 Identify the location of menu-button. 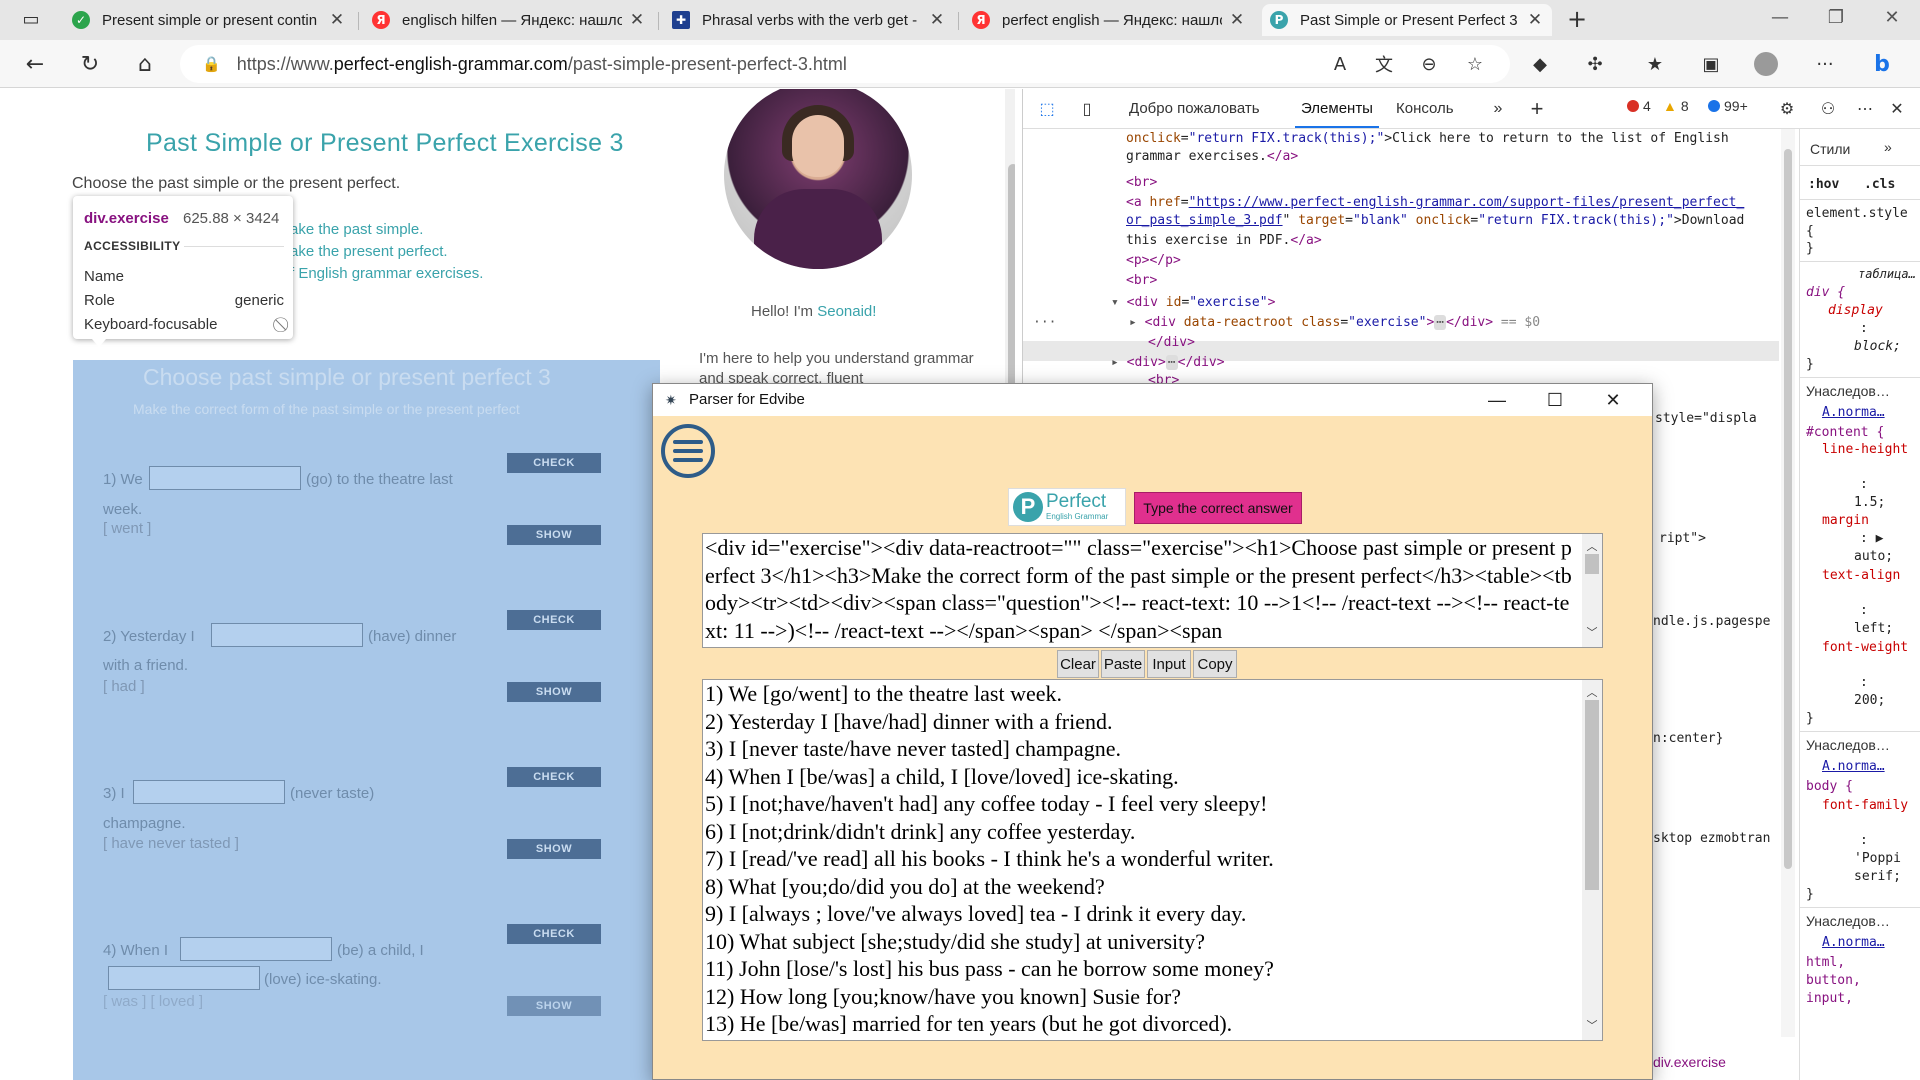
(688, 451).